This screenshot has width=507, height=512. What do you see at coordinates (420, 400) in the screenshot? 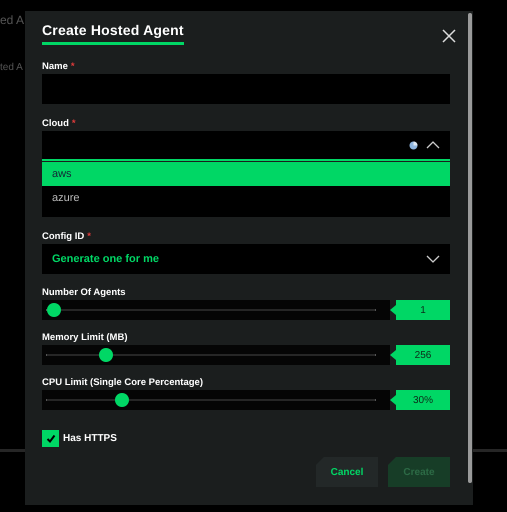
I see `slider-value: 30%` at bounding box center [420, 400].